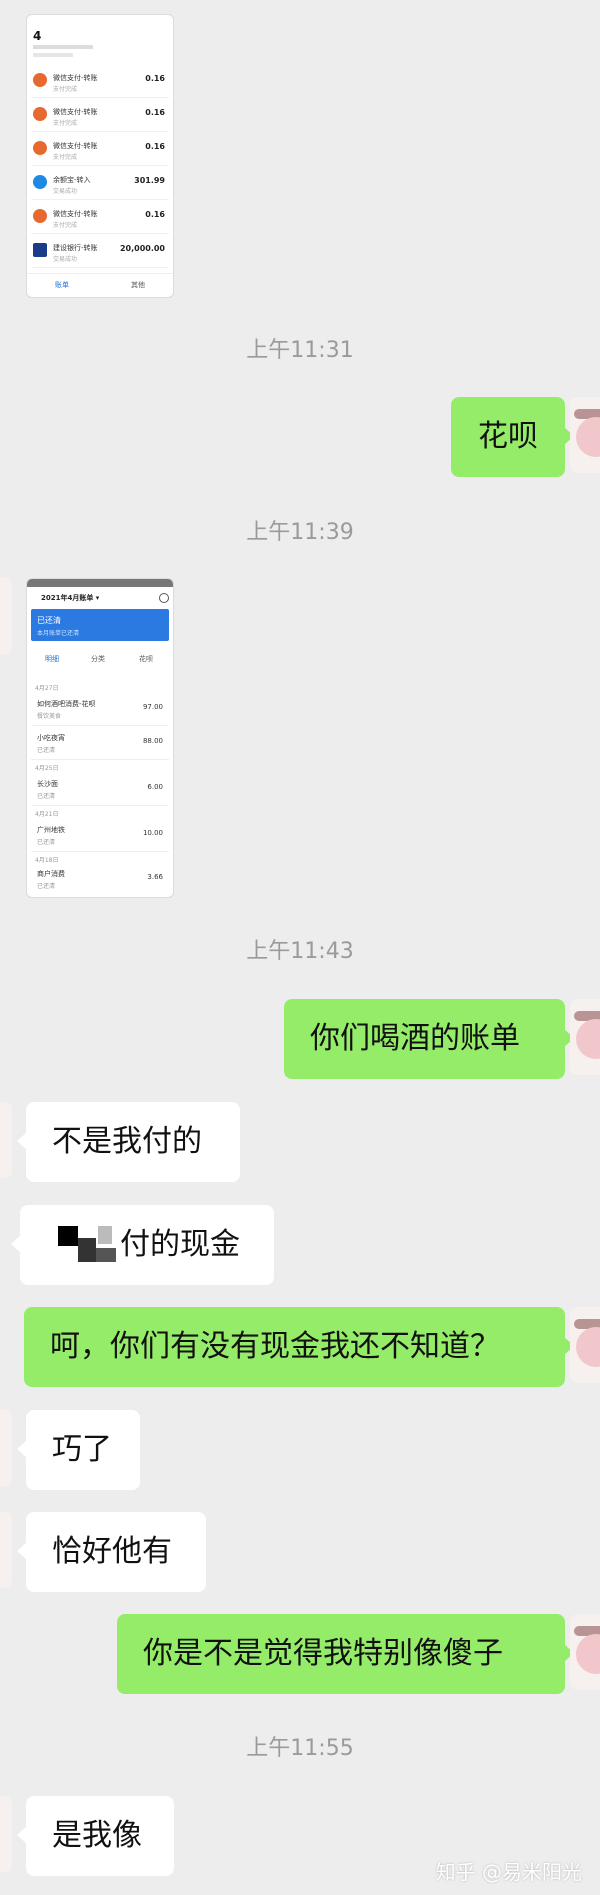 Image resolution: width=600 pixels, height=1895 pixels. I want to click on tab-category: 分类, so click(98, 659).